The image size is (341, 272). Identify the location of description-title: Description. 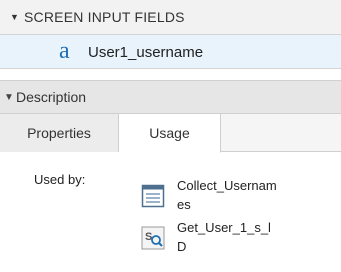
(51, 97).